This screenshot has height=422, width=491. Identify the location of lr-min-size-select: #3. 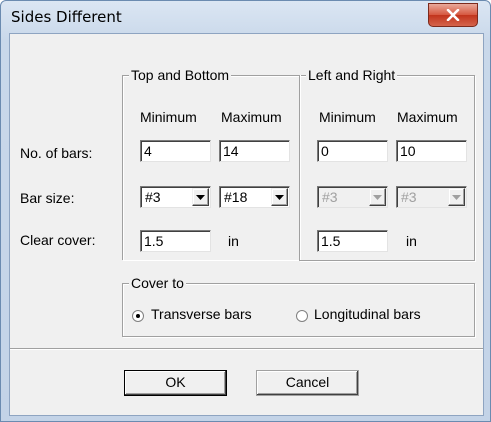
(352, 197).